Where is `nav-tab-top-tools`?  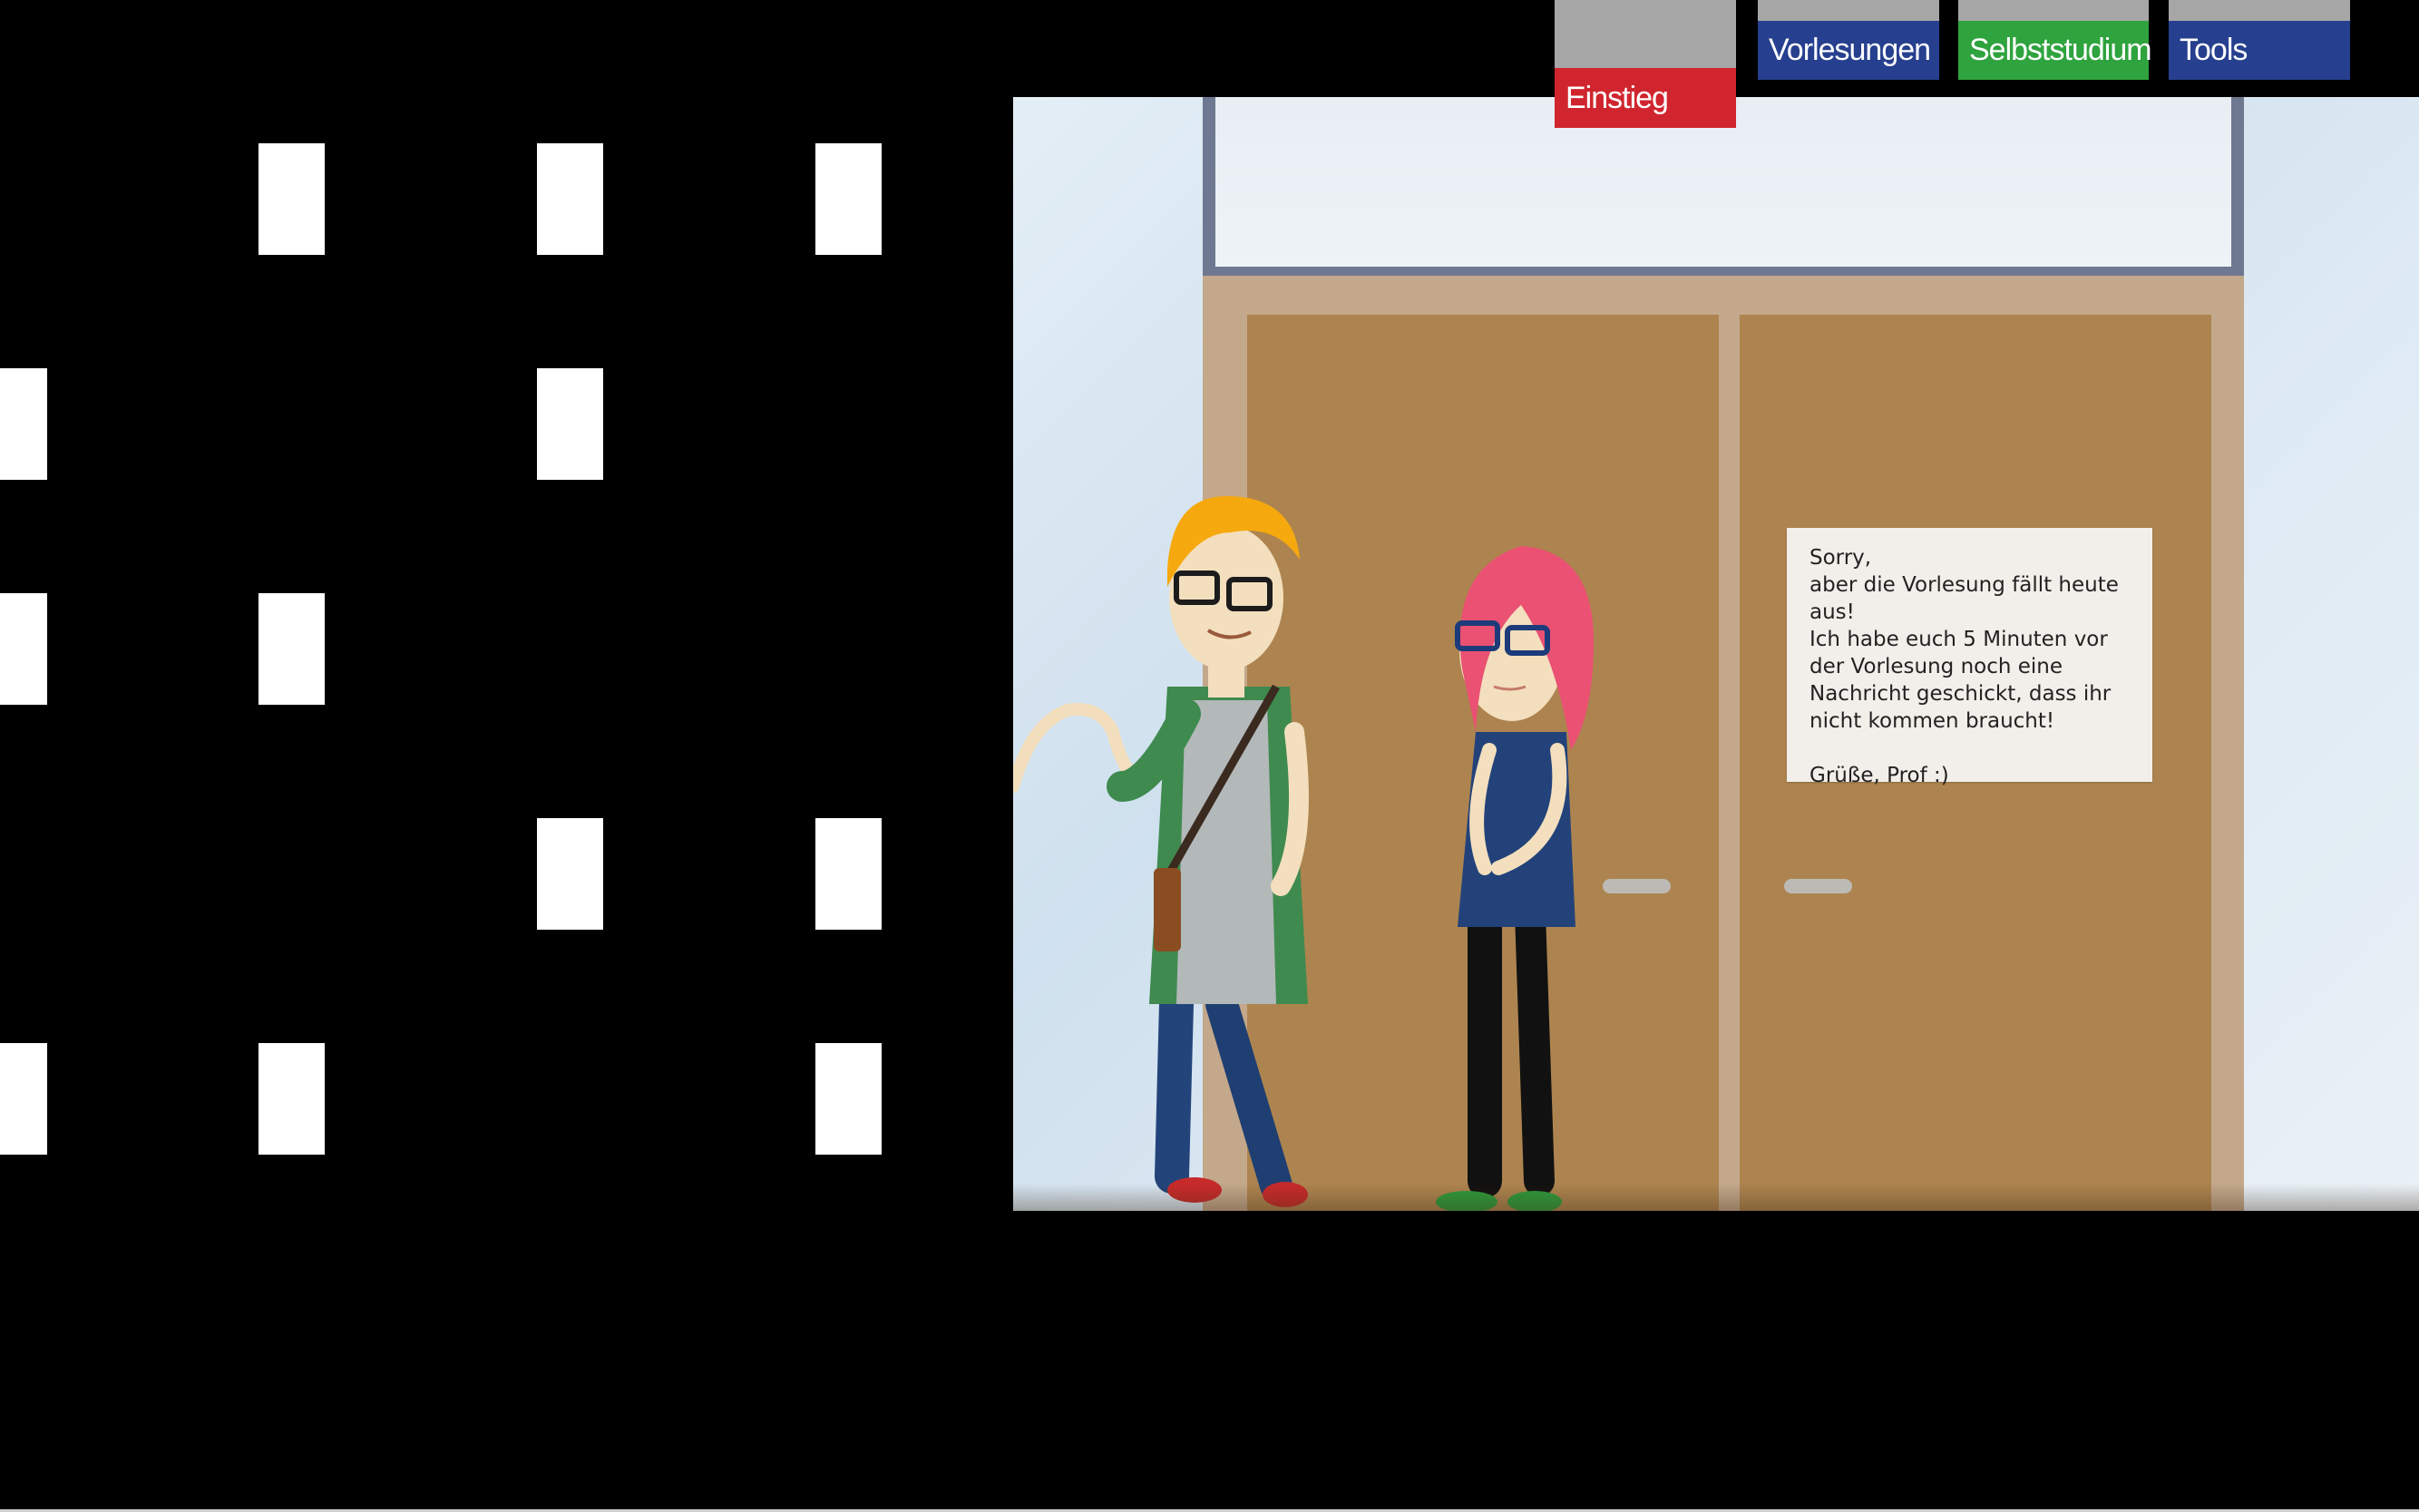 nav-tab-top-tools is located at coordinates (2260, 10).